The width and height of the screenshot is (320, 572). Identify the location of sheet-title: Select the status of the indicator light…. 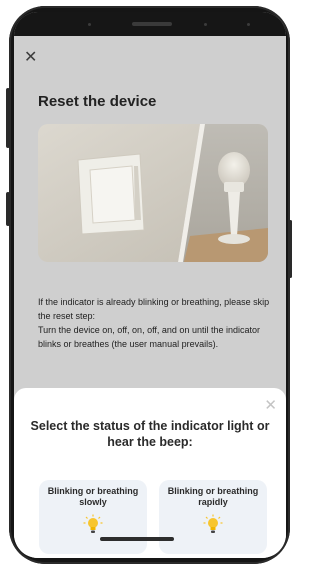
(150, 434).